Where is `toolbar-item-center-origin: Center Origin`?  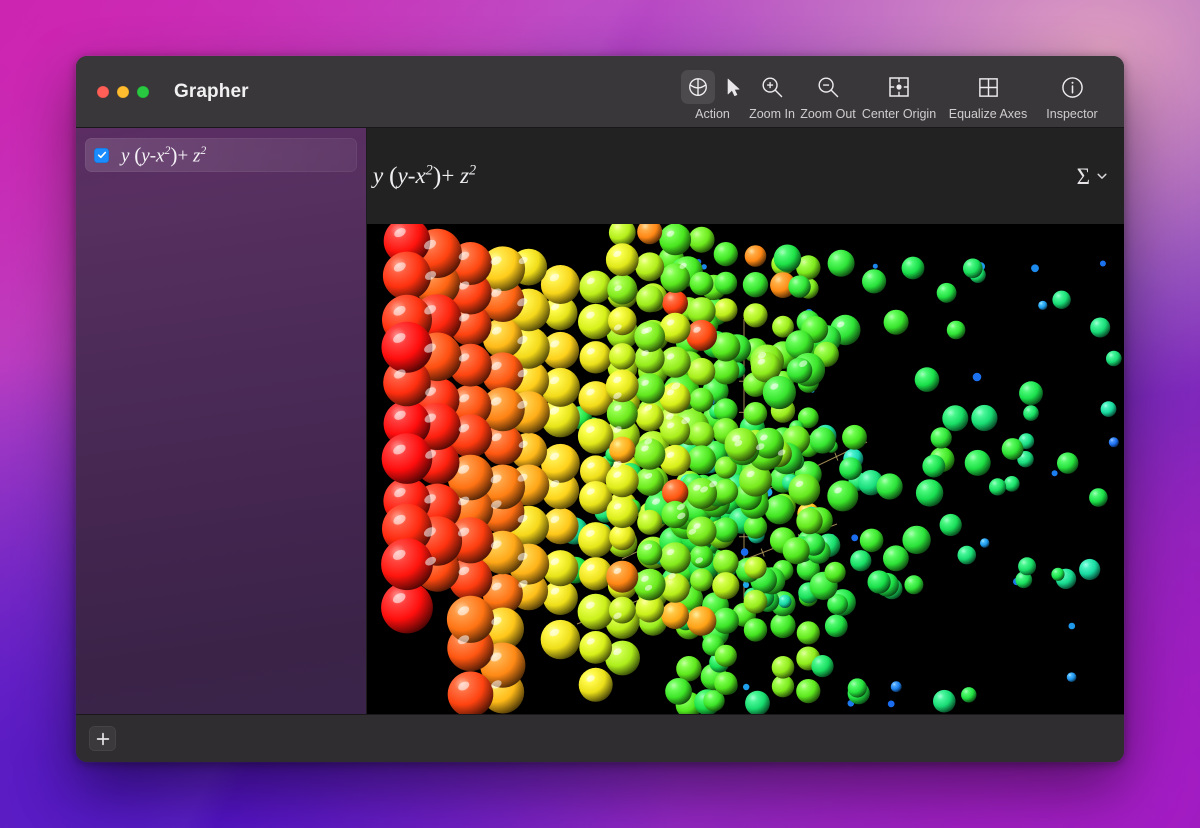 toolbar-item-center-origin: Center Origin is located at coordinates (899, 88).